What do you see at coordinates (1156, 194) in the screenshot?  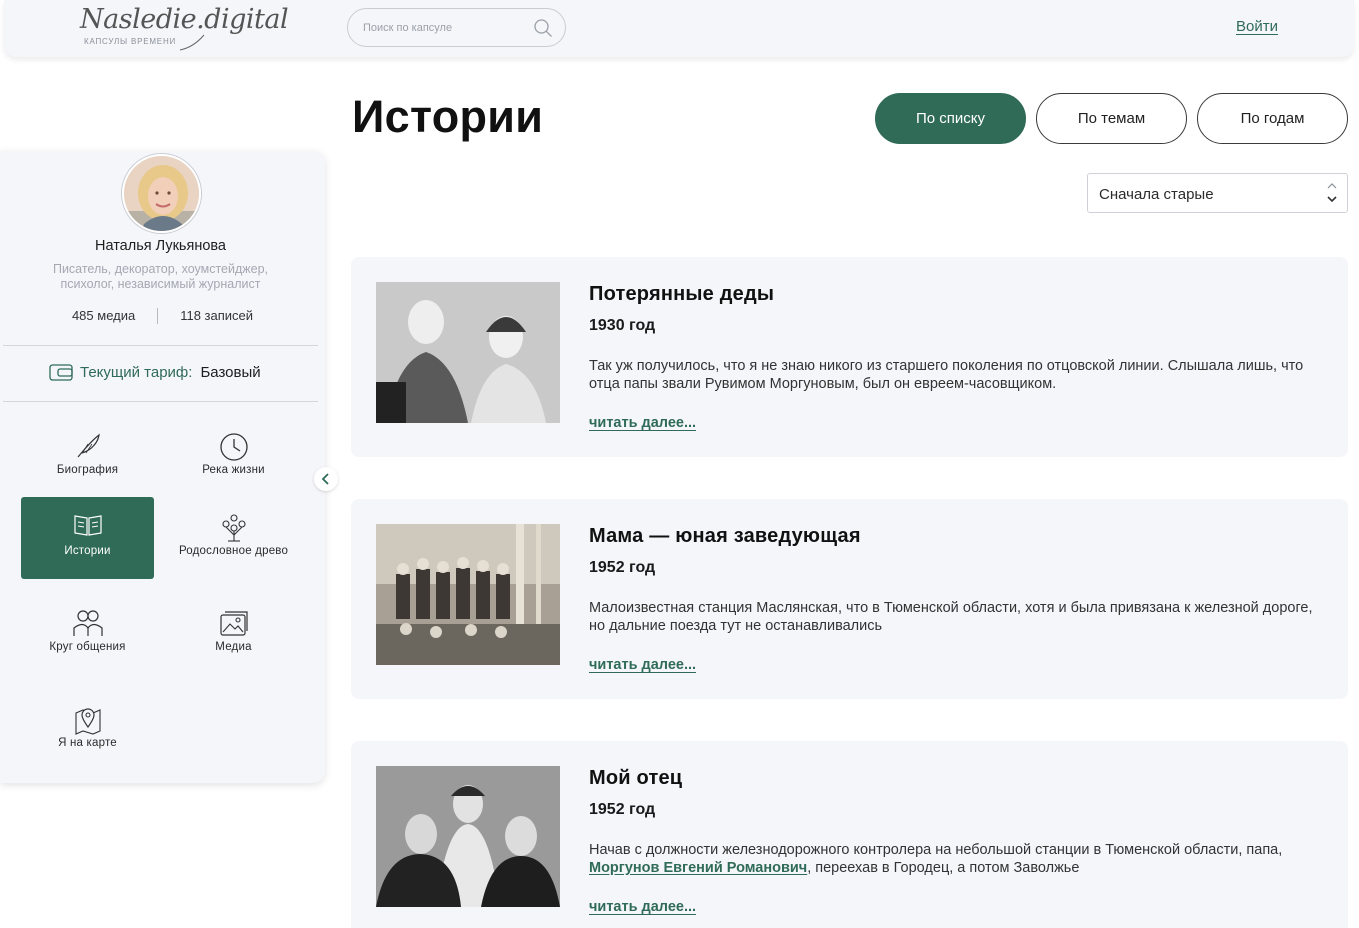 I see `sort-selected-value: Сначала старые` at bounding box center [1156, 194].